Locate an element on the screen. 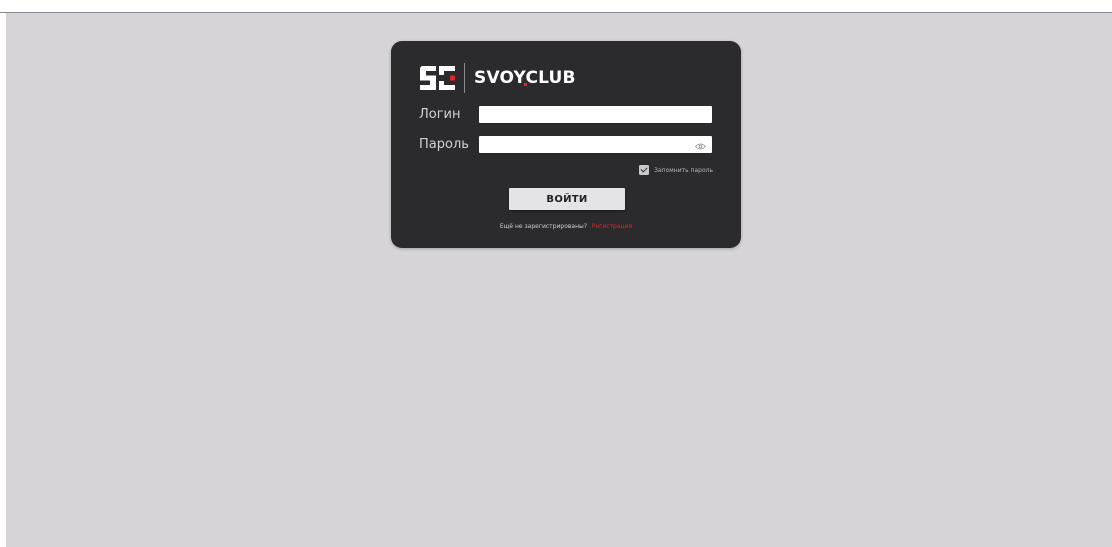 The image size is (1112, 547). remember-label: Запомнить пароль is located at coordinates (683, 170).